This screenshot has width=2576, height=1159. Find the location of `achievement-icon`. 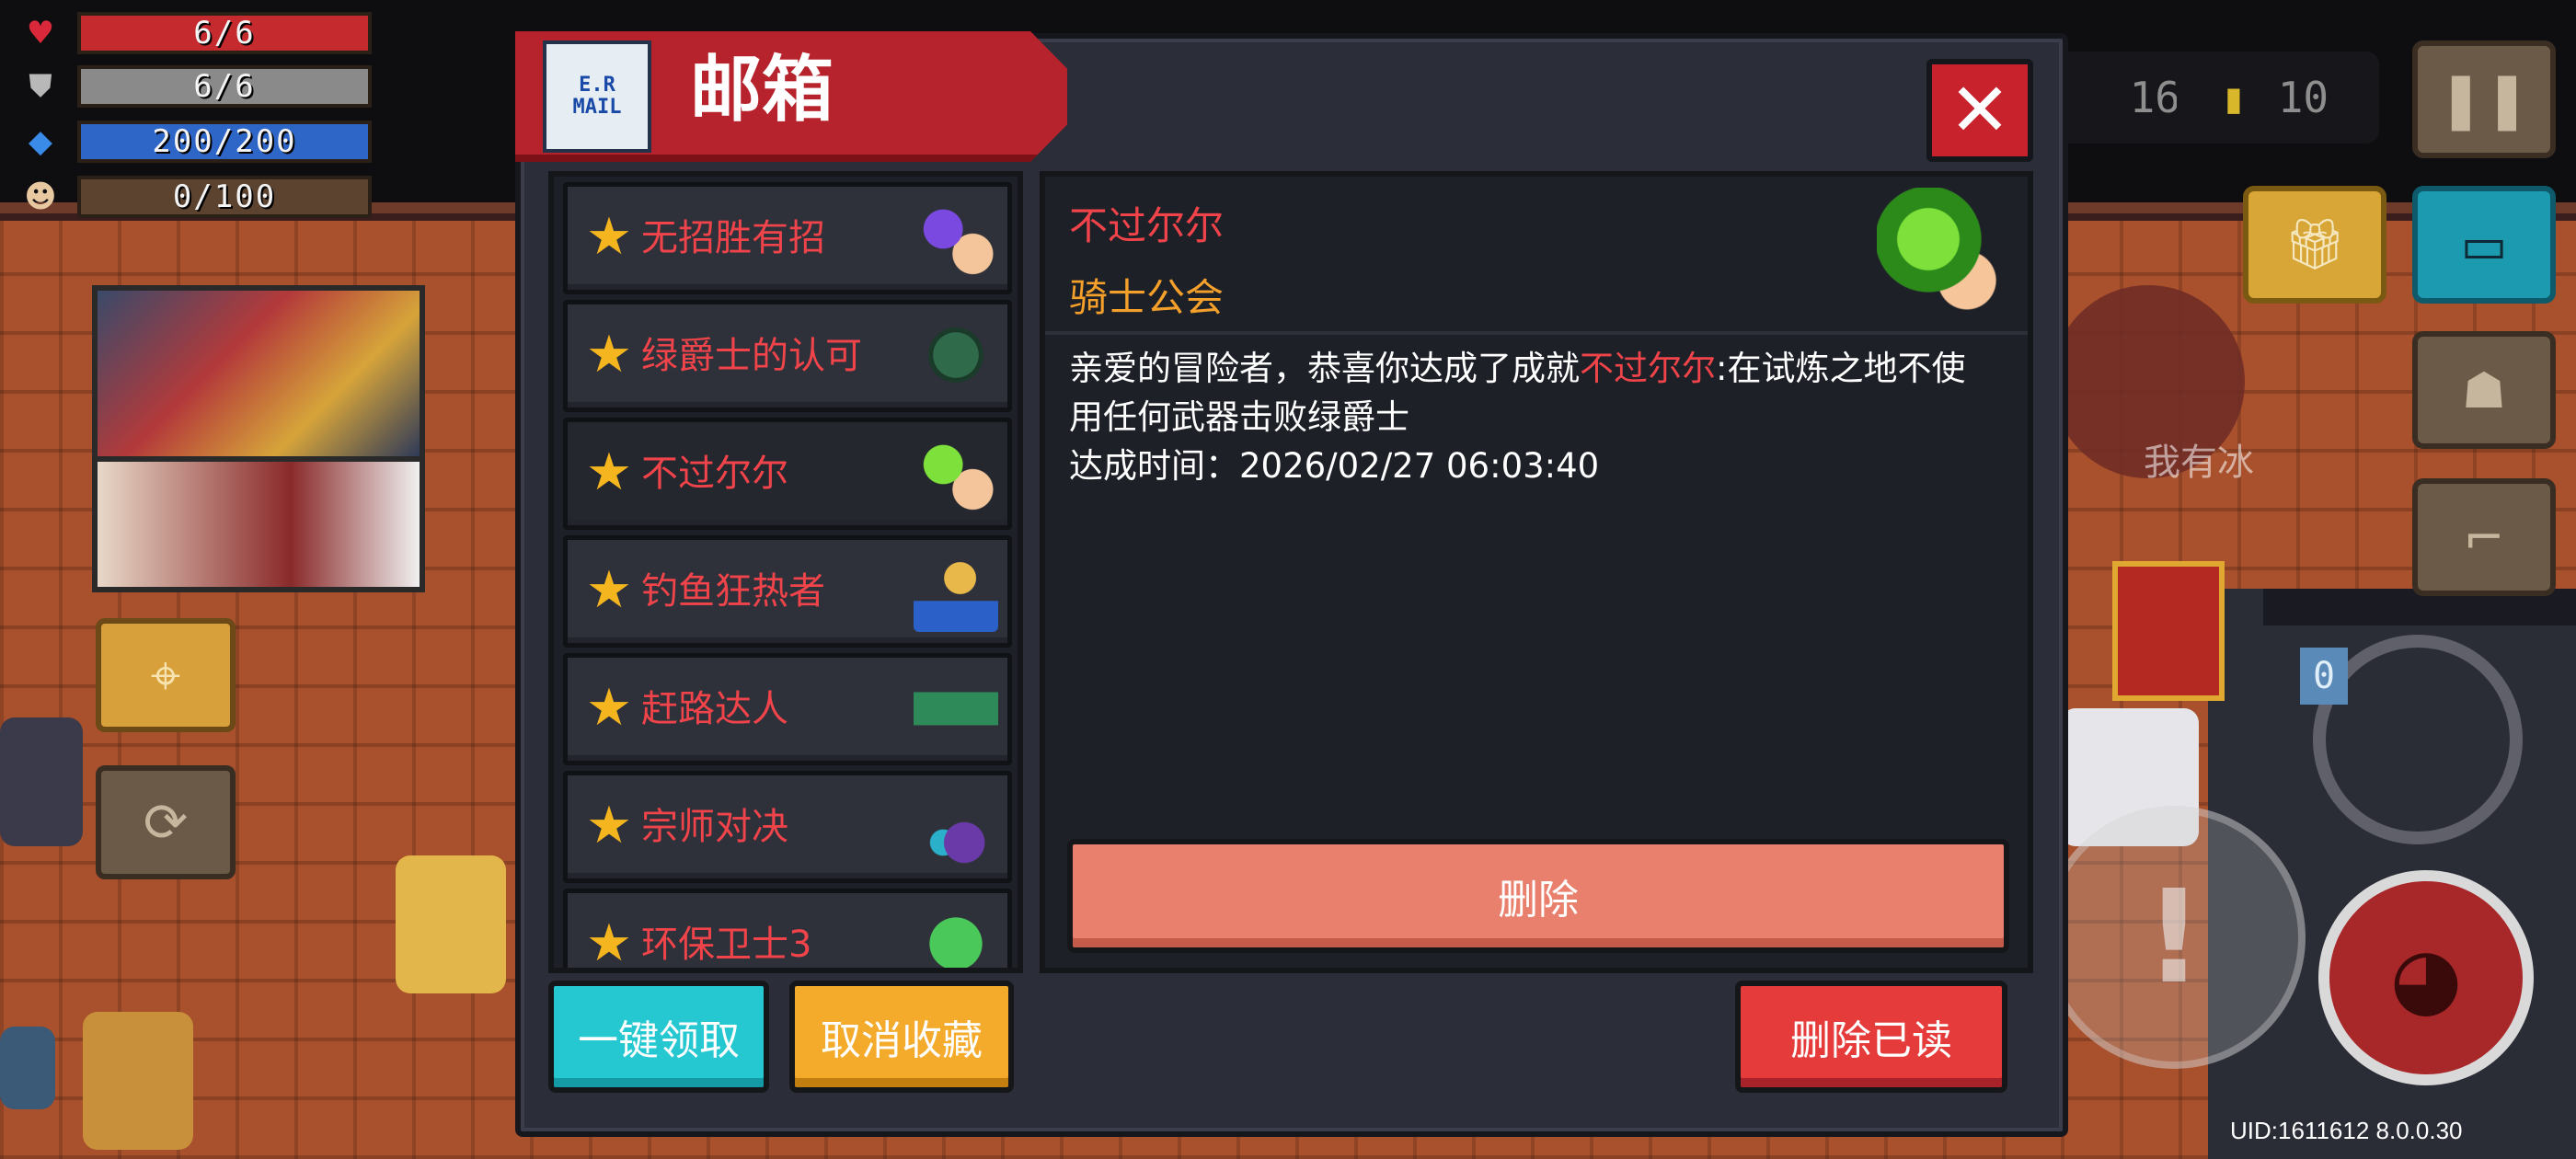

achievement-icon is located at coordinates (1941, 252).